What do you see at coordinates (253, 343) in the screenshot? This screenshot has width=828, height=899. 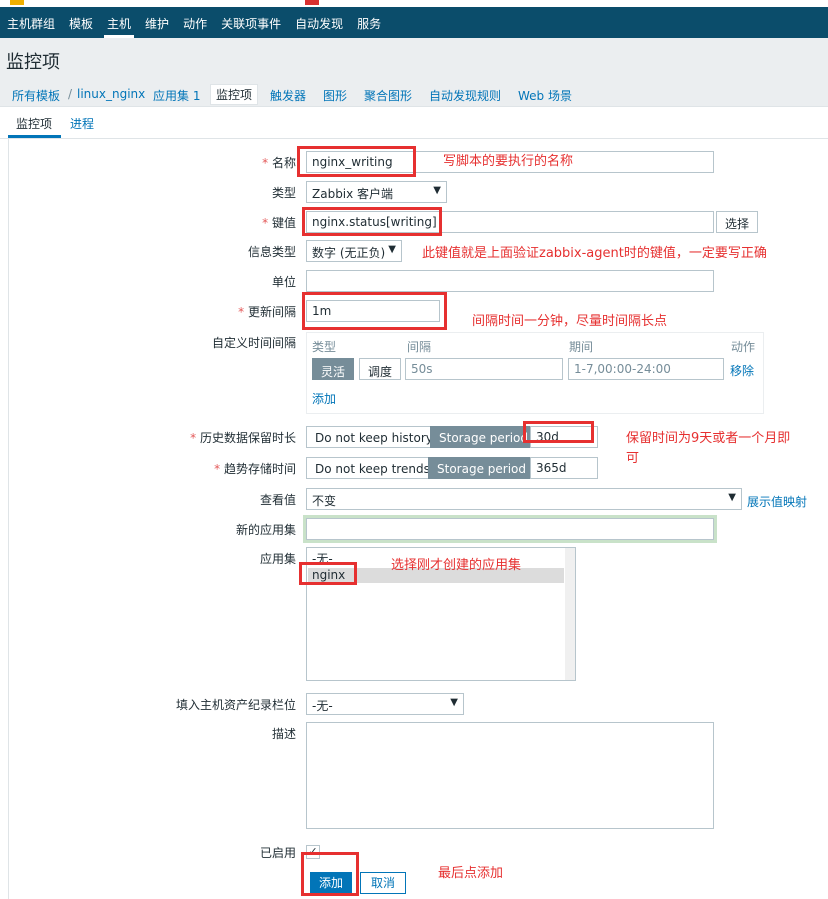 I see `custom-intervals-label: 自定义时间间隔` at bounding box center [253, 343].